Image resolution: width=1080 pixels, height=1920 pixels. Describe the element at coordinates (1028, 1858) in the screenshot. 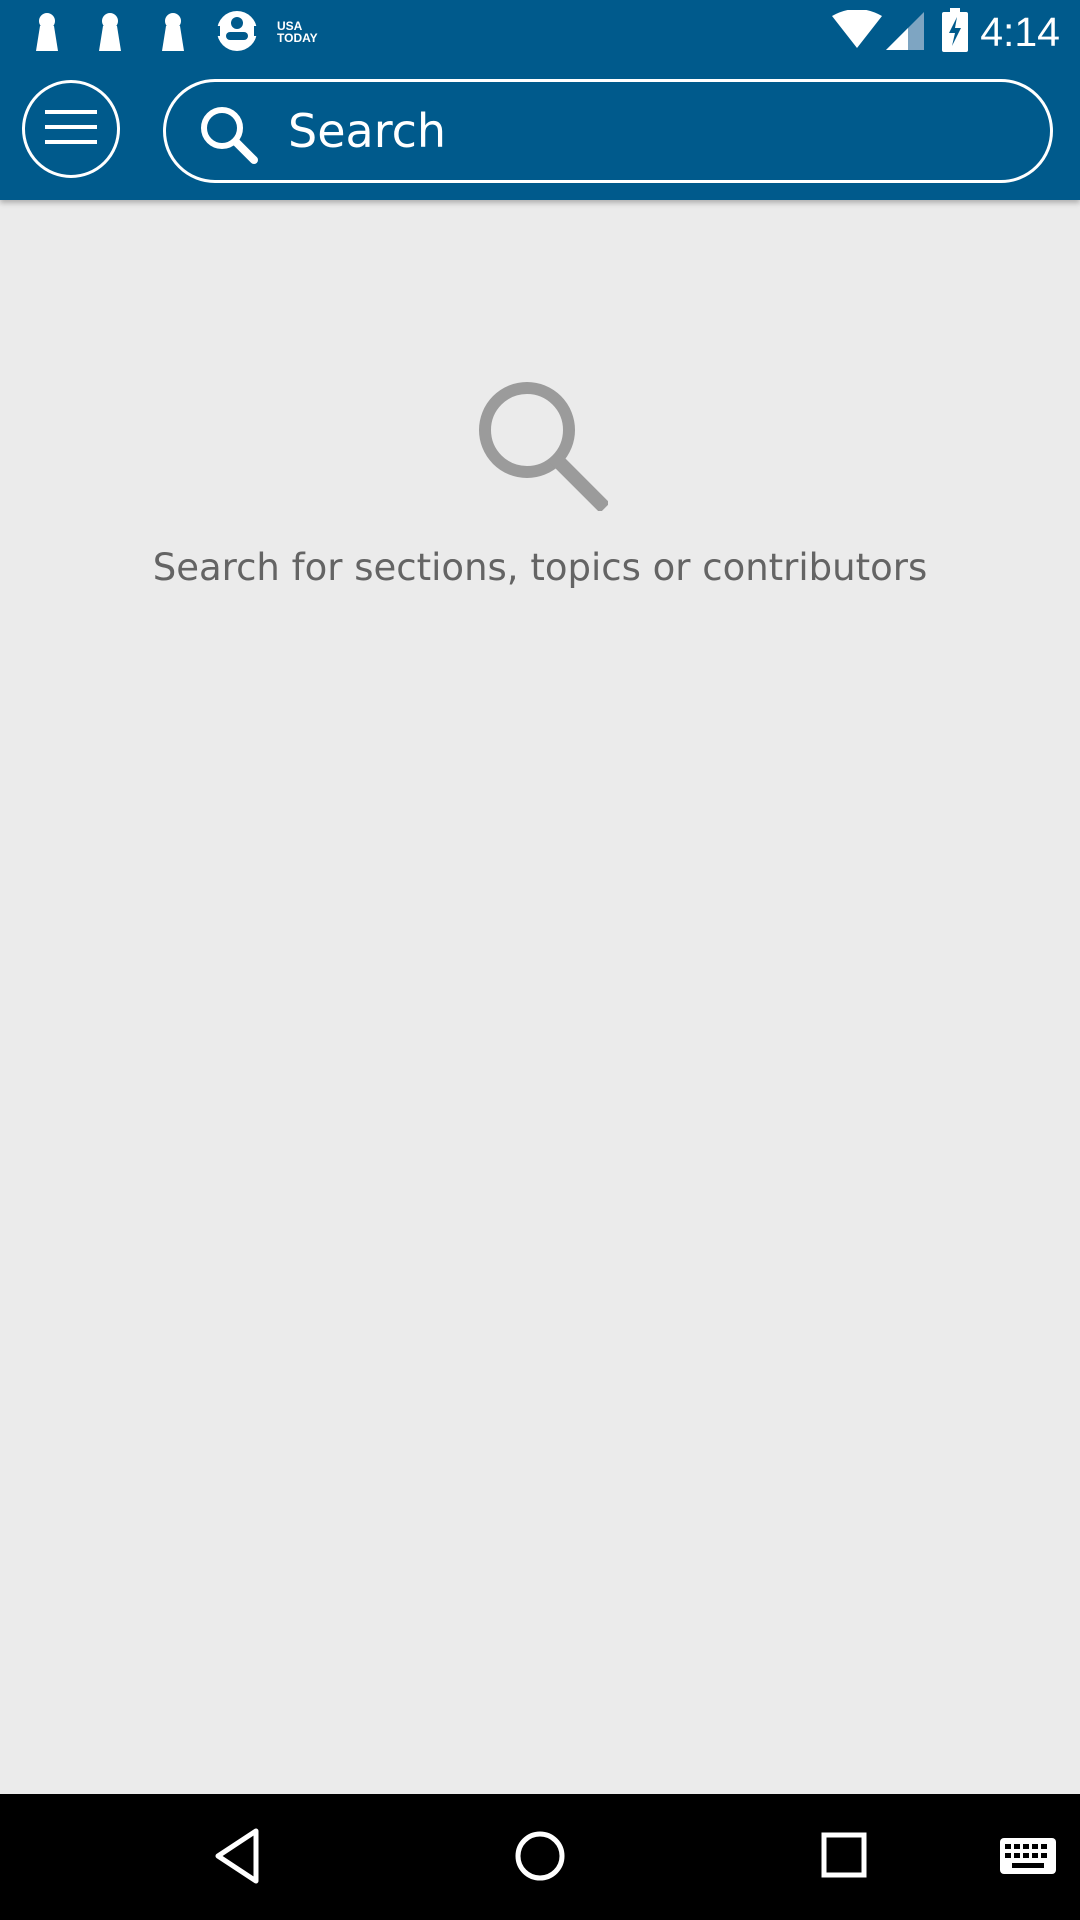

I see `keyboard-icon` at that location.